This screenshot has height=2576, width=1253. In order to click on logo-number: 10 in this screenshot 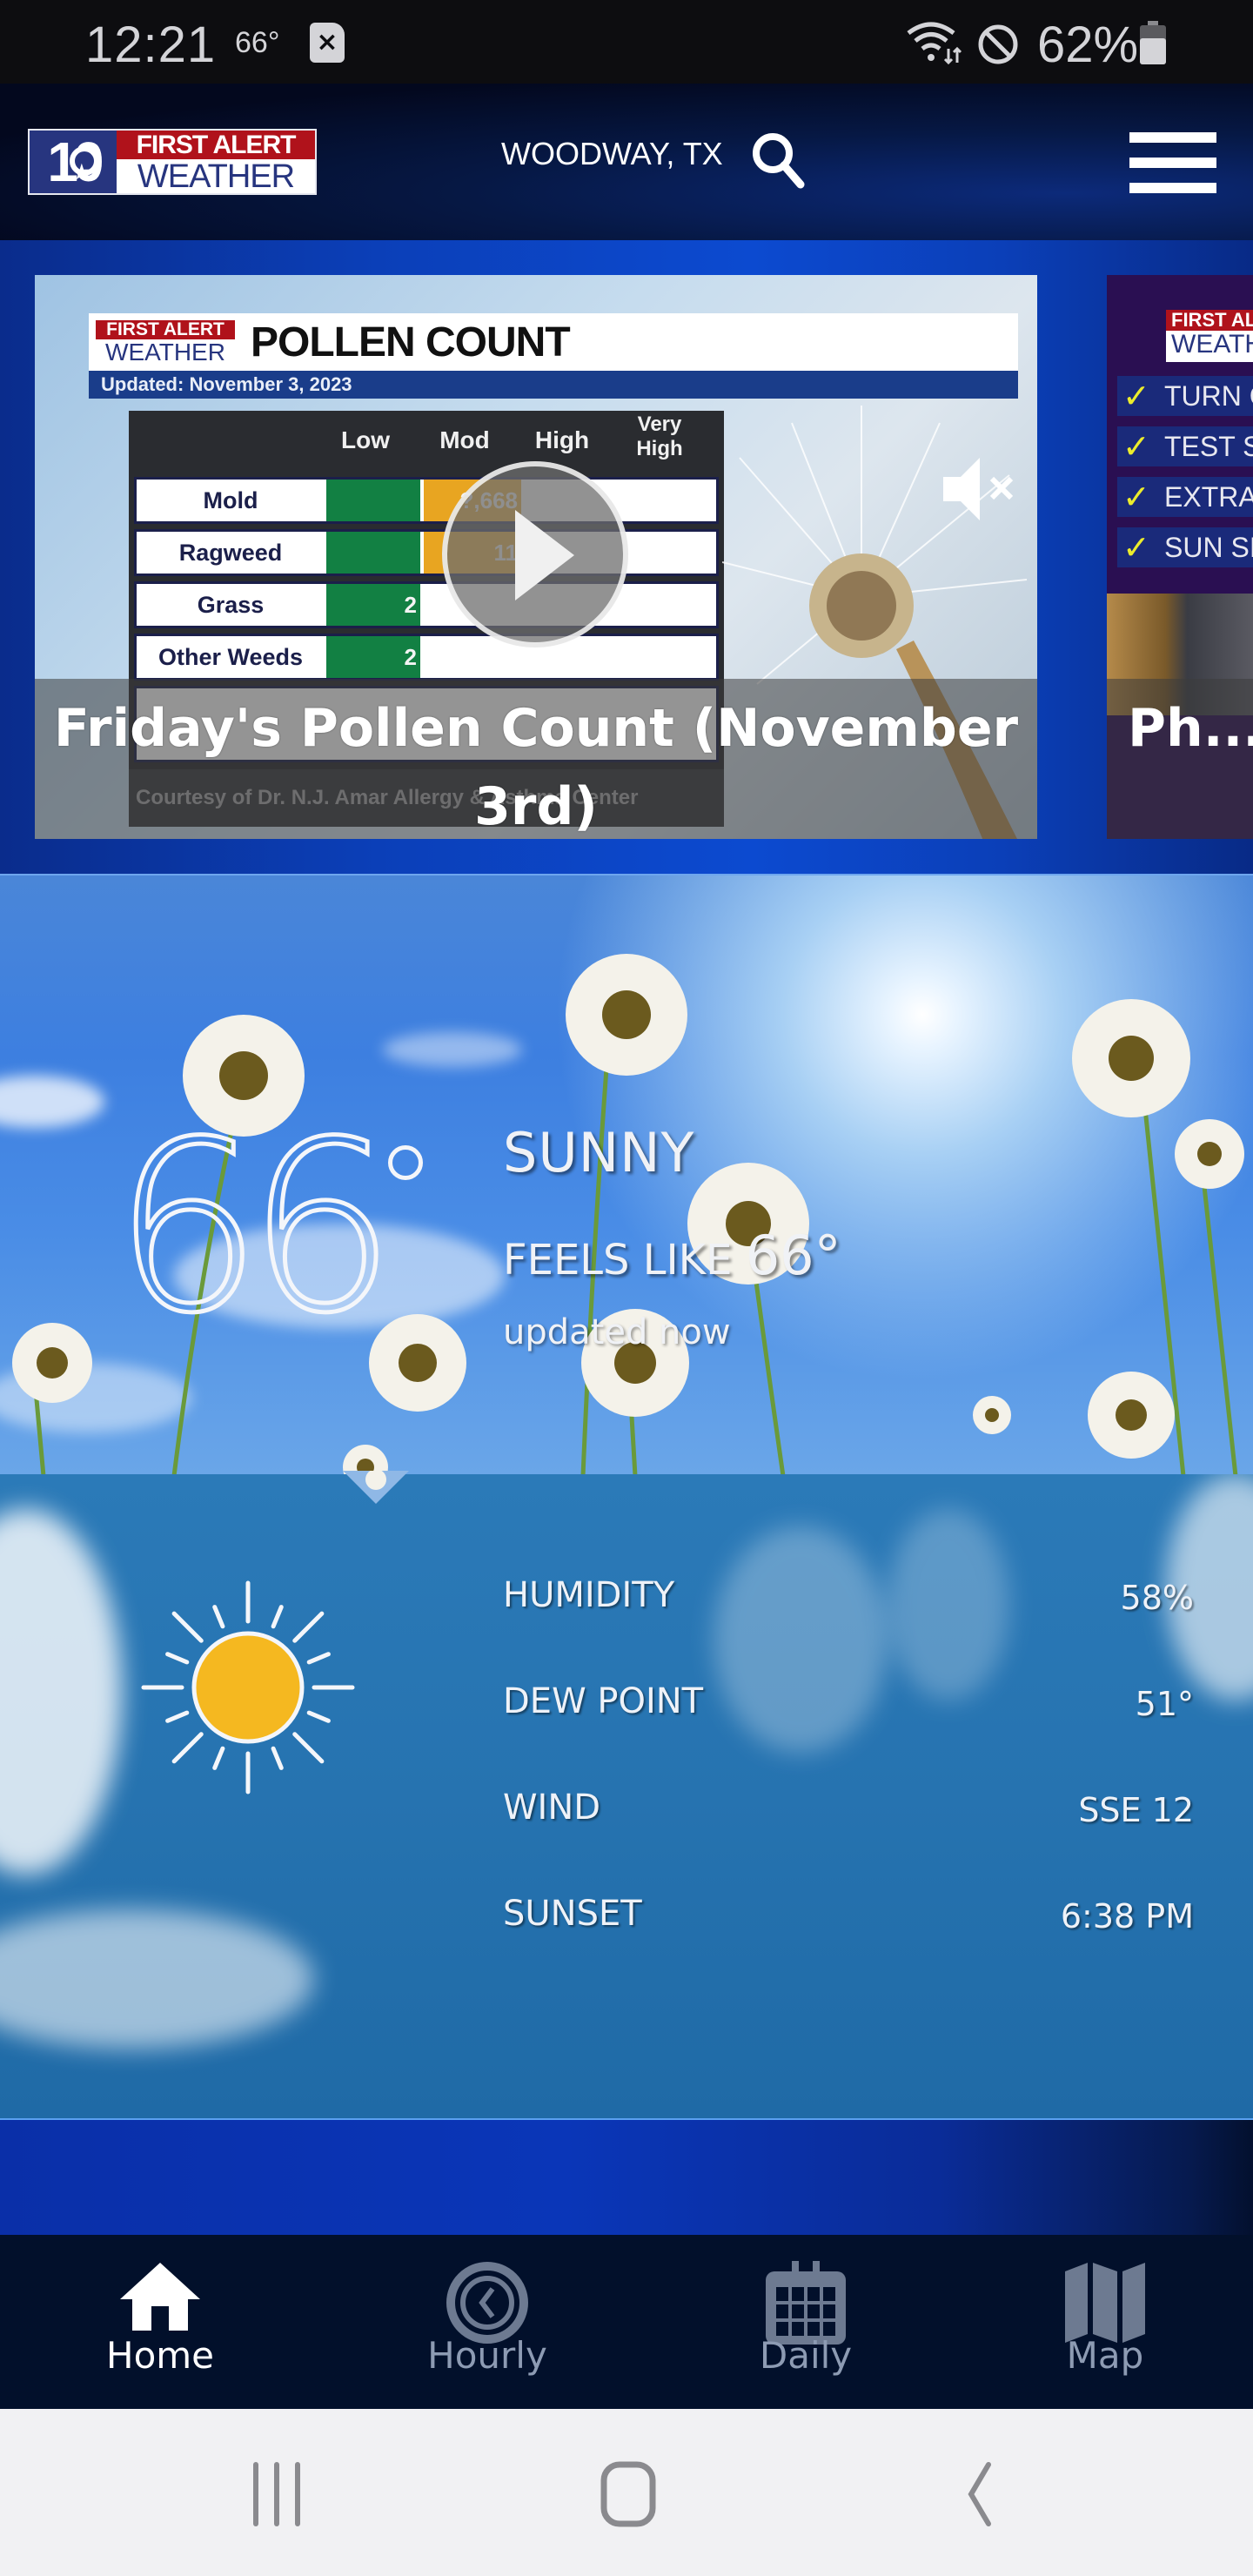, I will do `click(73, 167)`.